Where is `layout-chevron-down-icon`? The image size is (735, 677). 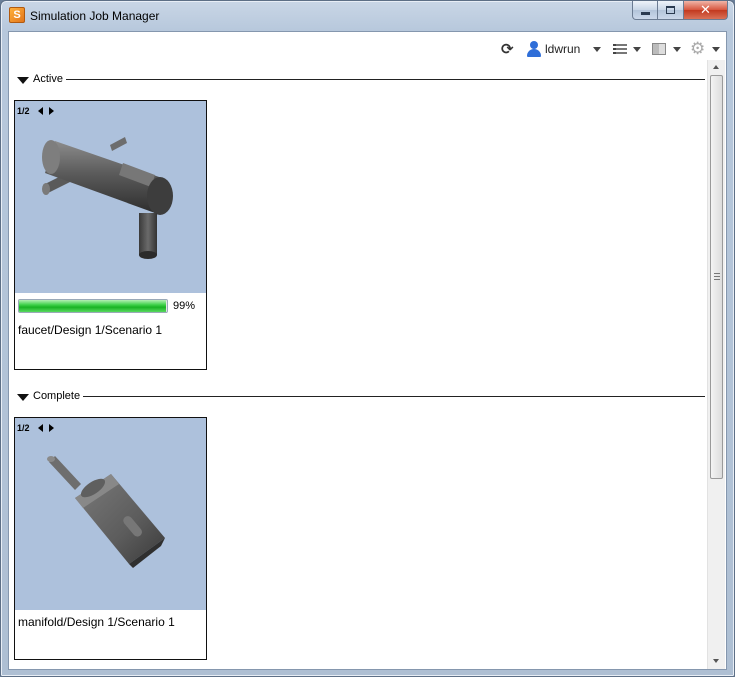
layout-chevron-down-icon is located at coordinates (677, 49).